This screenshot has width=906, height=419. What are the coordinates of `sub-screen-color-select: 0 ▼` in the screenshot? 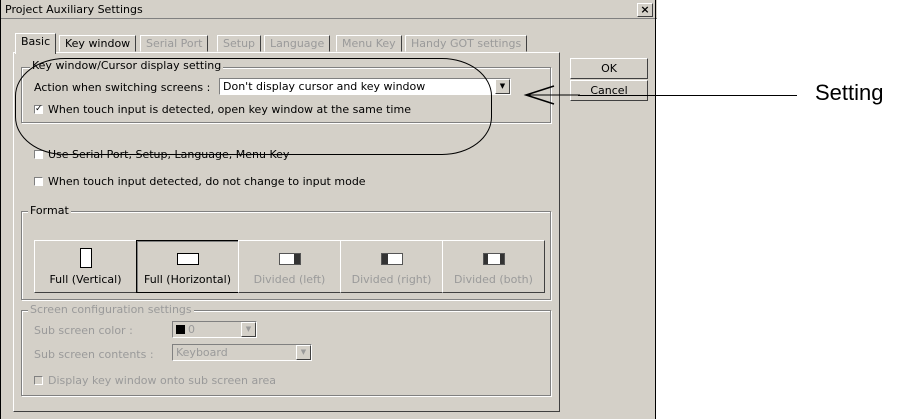 It's located at (214, 329).